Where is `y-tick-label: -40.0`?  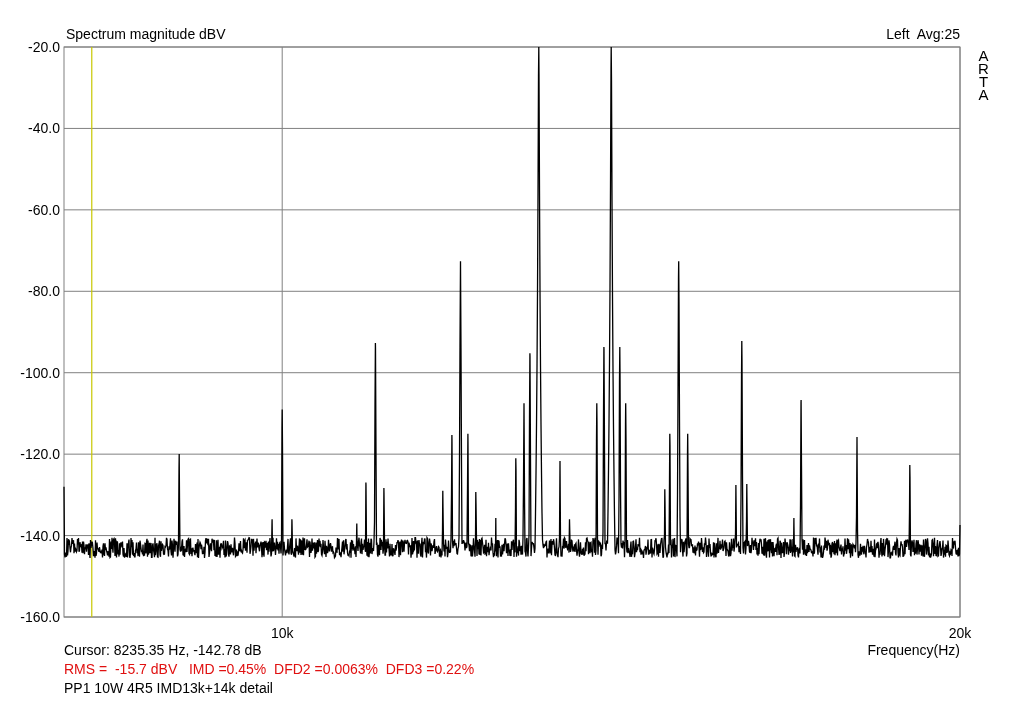 y-tick-label: -40.0 is located at coordinates (44, 128).